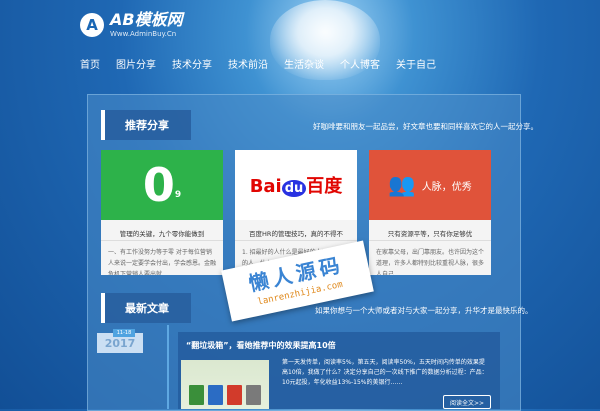  What do you see at coordinates (136, 63) in the screenshot?
I see `nav-image-share: 图片分享` at bounding box center [136, 63].